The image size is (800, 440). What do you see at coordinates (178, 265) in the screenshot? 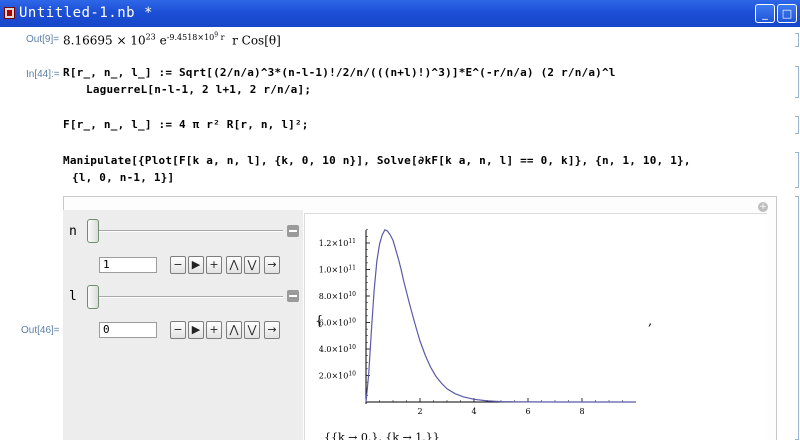
I see `n-decrement-button: −` at bounding box center [178, 265].